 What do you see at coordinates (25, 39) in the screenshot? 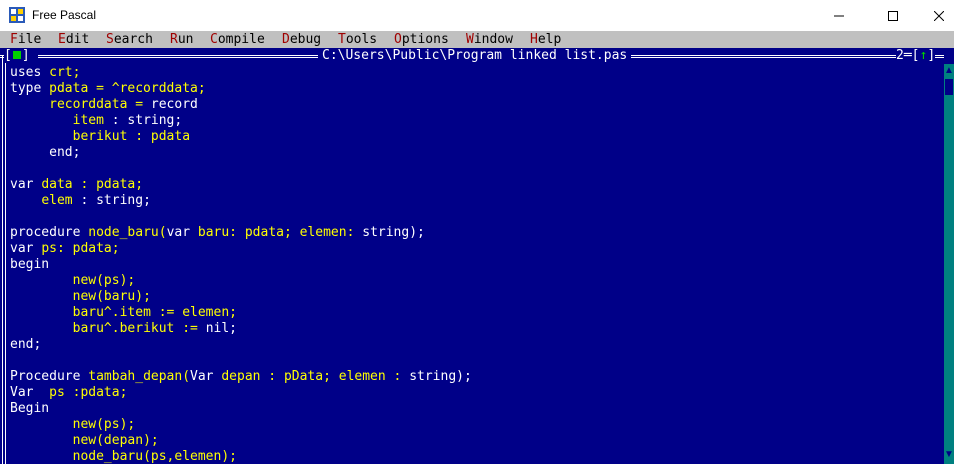
I see `menu-file: File` at bounding box center [25, 39].